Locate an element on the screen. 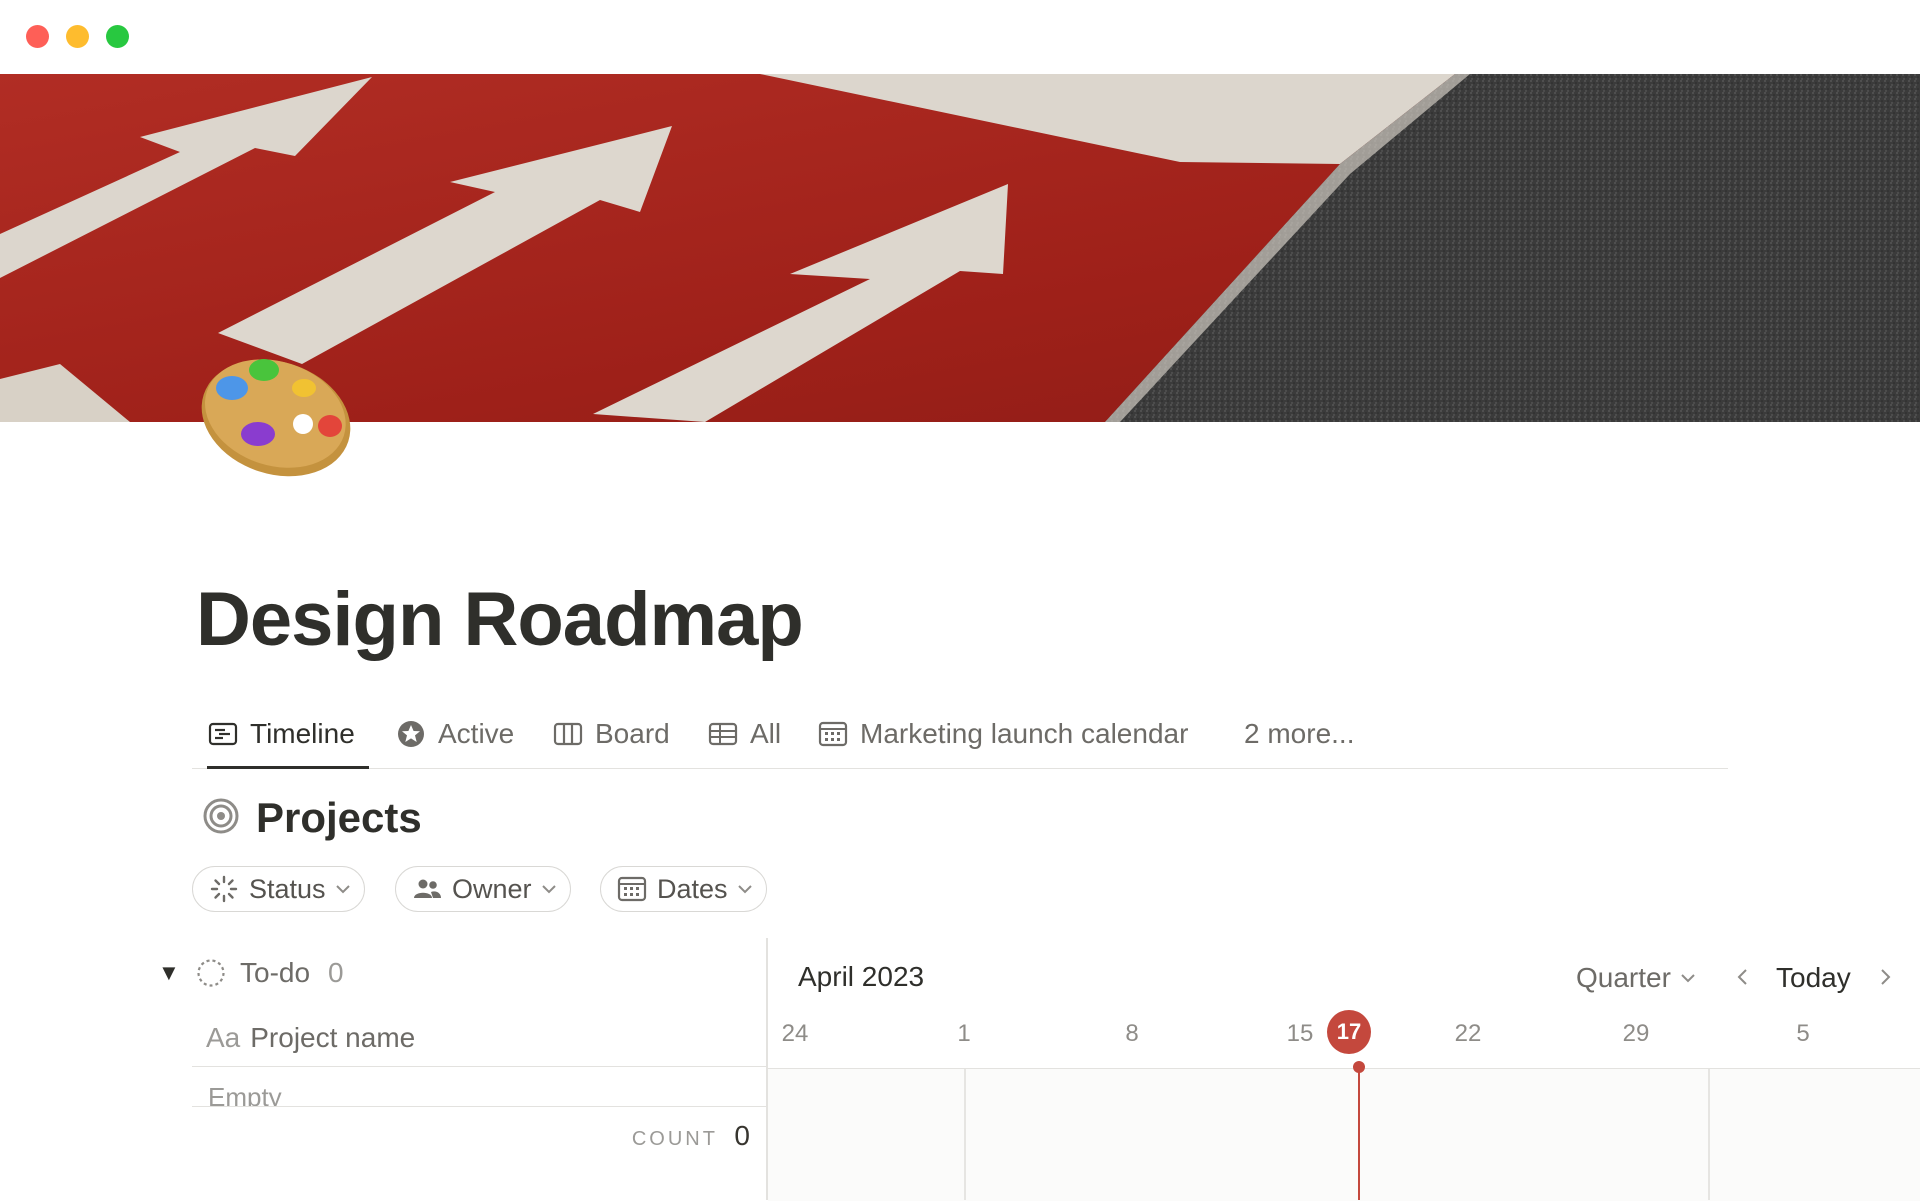 The height and width of the screenshot is (1201, 1920). owner-filter-button: Owner is located at coordinates (483, 889).